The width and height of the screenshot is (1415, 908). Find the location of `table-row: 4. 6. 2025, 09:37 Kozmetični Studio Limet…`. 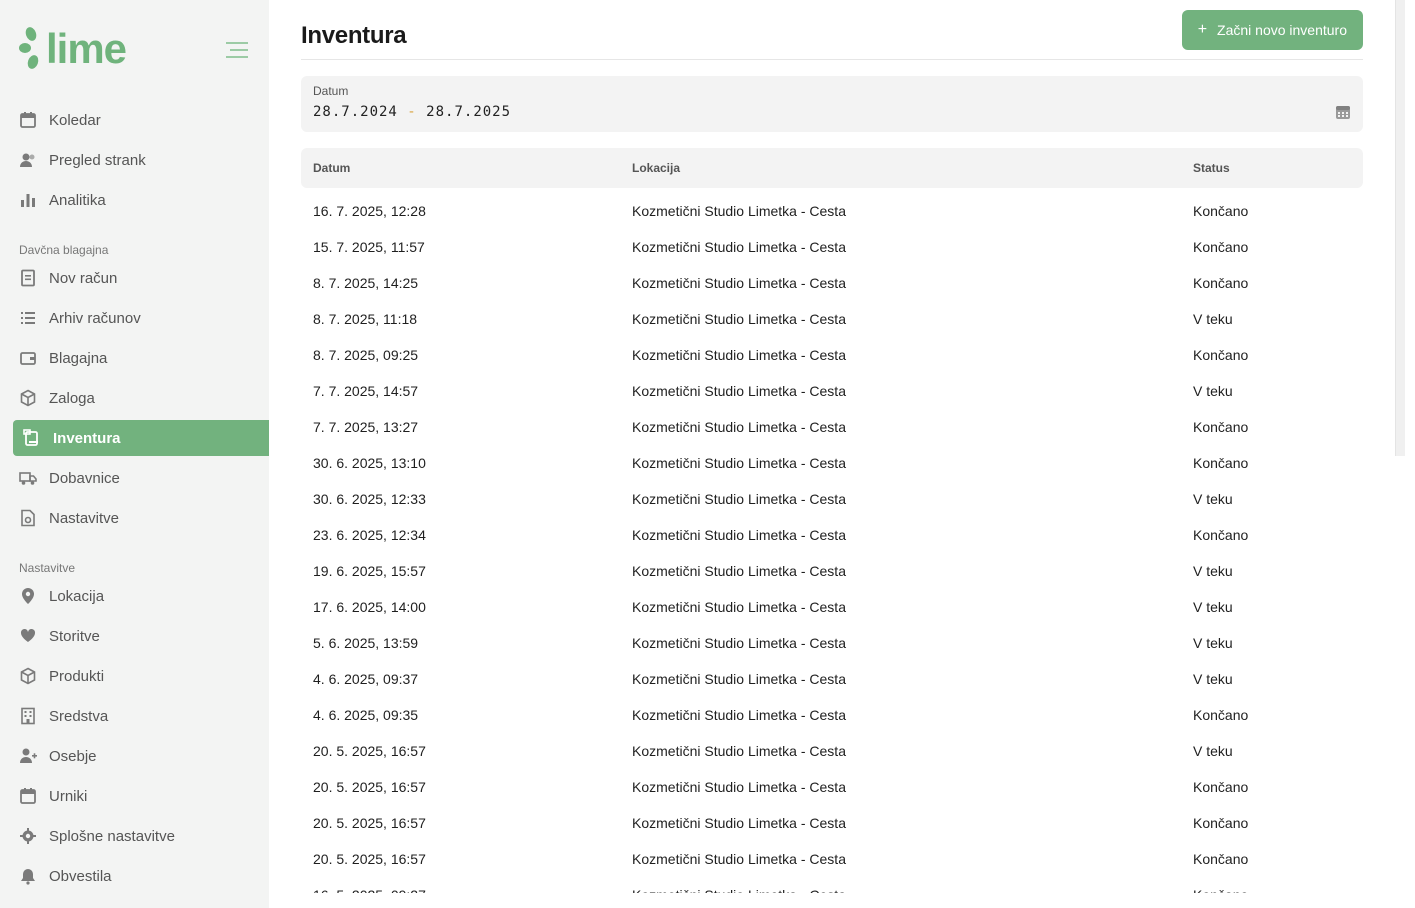

table-row: 4. 6. 2025, 09:37 Kozmetični Studio Limet… is located at coordinates (832, 679).